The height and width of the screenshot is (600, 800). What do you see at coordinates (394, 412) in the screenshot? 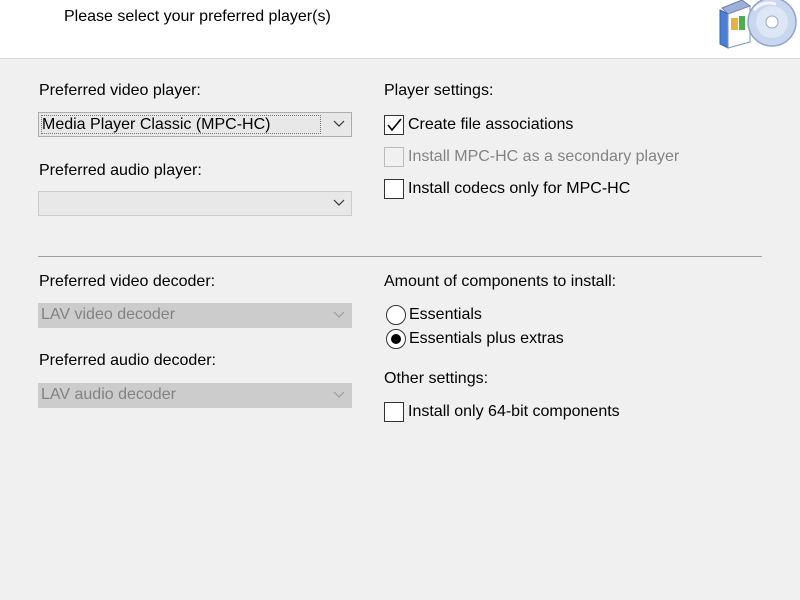
I see `only-64bit-checkbox` at bounding box center [394, 412].